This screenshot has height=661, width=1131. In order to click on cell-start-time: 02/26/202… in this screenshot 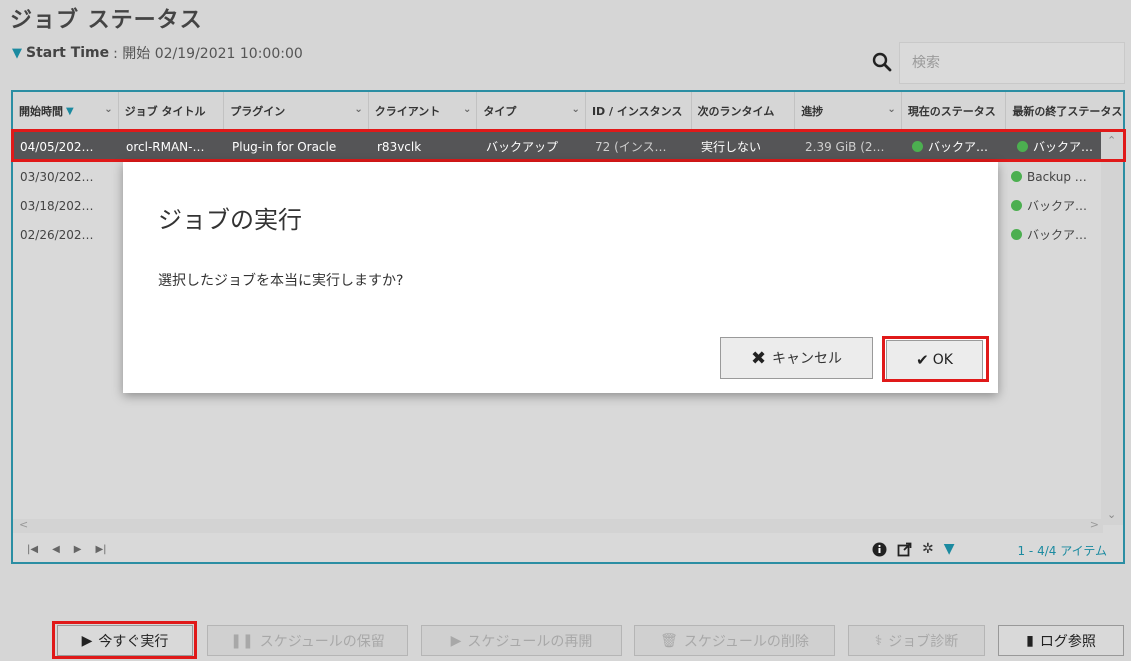, I will do `click(57, 234)`.